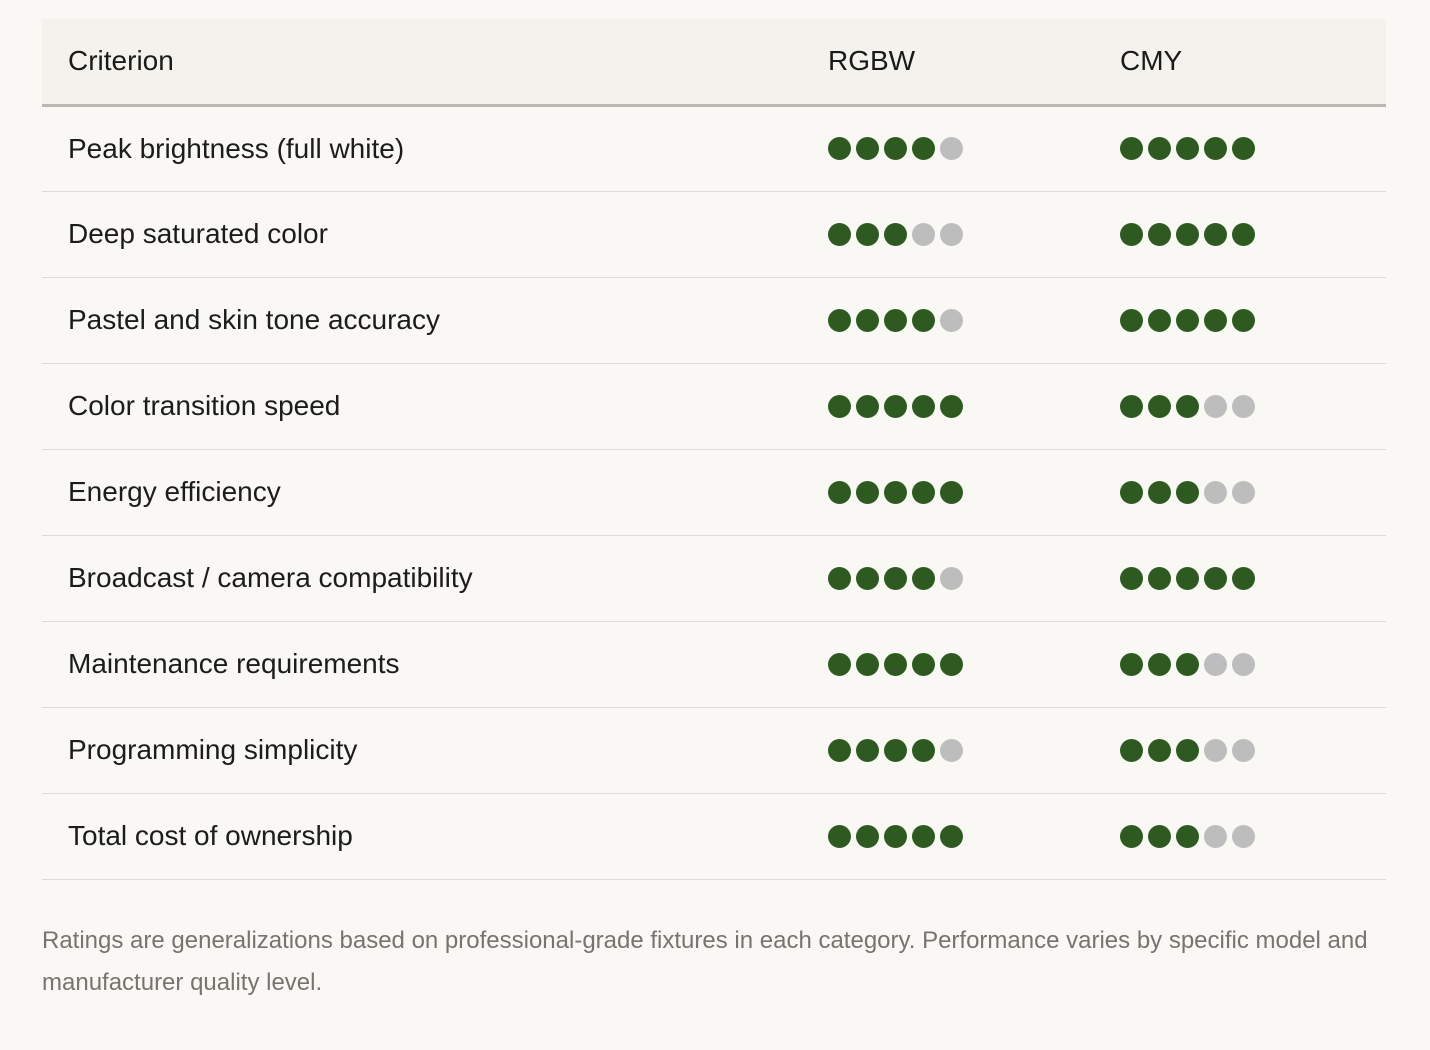  Describe the element at coordinates (270, 577) in the screenshot. I see `criterion-cell: Broadcast / camera compatibility` at that location.